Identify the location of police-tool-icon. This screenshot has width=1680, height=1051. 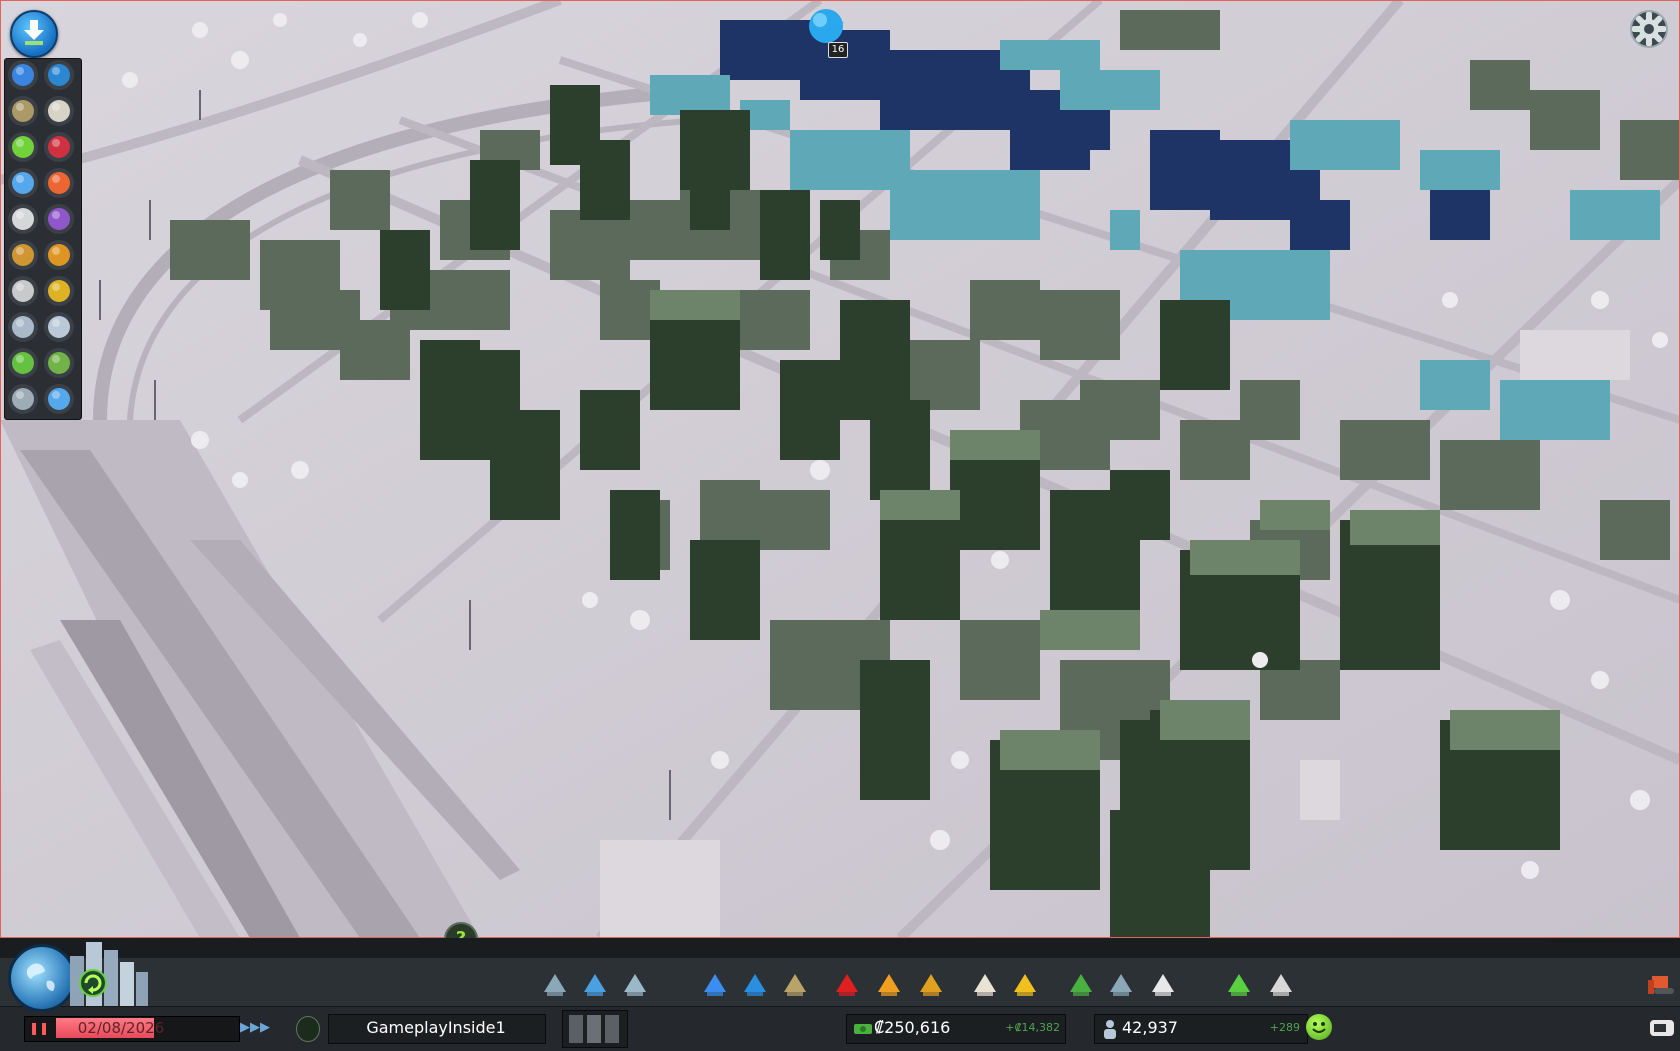
(931, 985).